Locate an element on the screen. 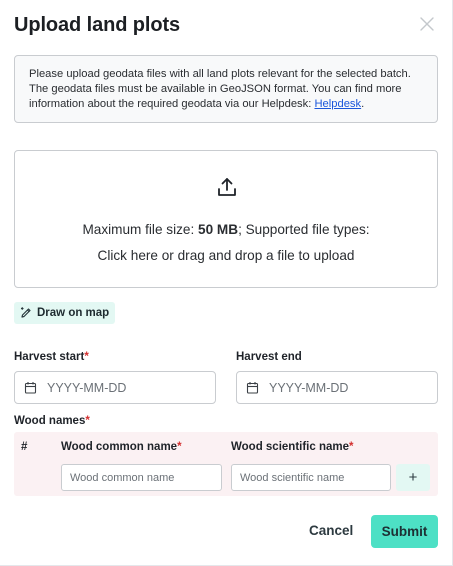 The image size is (453, 566). add-wood-name-button: + is located at coordinates (413, 477).